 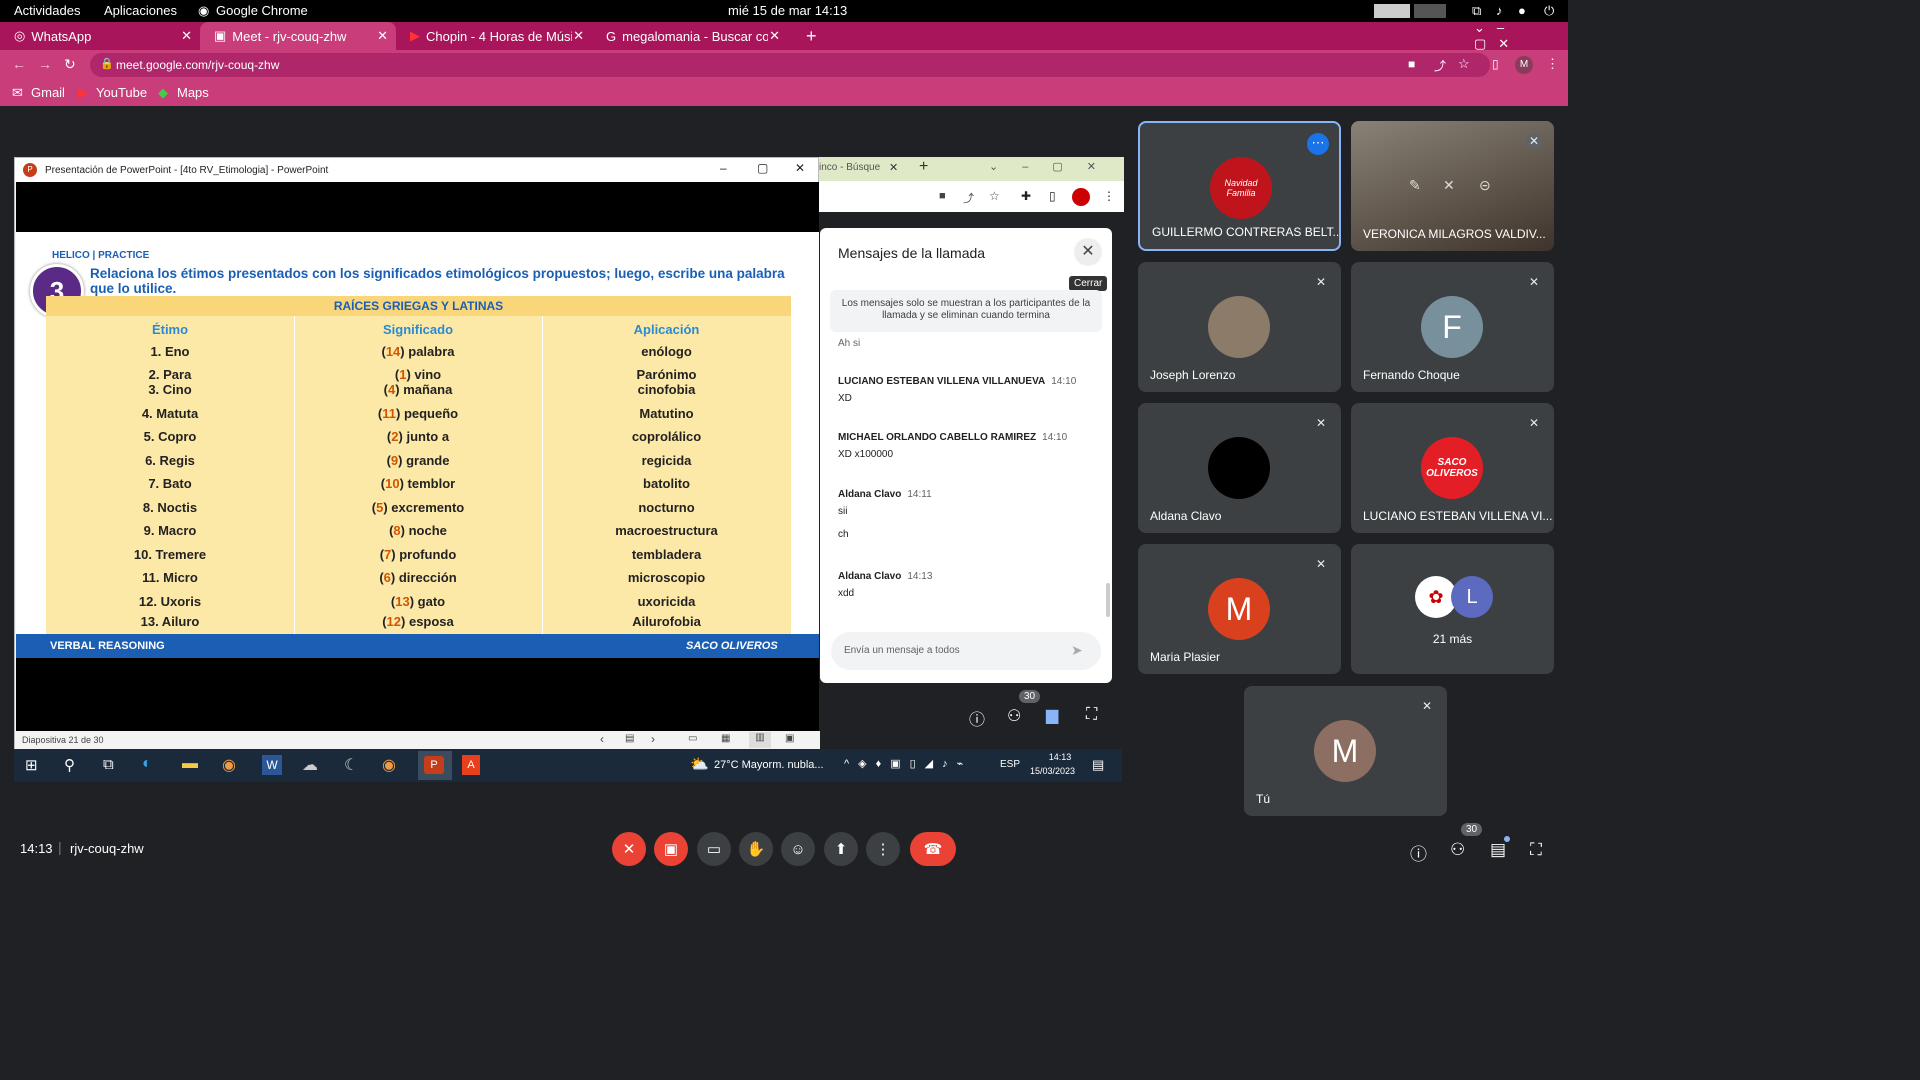 What do you see at coordinates (1239, 468) in the screenshot?
I see `participant-tile: ✕ Aldana Clavo` at bounding box center [1239, 468].